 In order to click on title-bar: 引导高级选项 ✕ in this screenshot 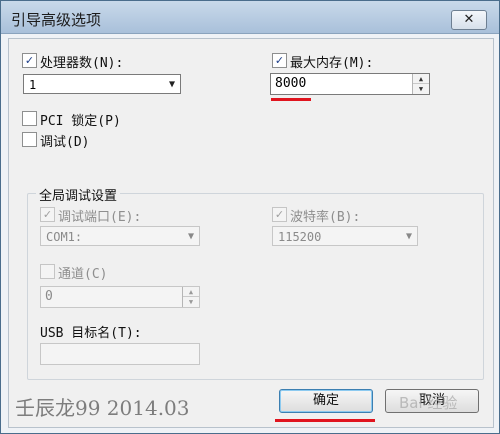, I will do `click(250, 17)`.